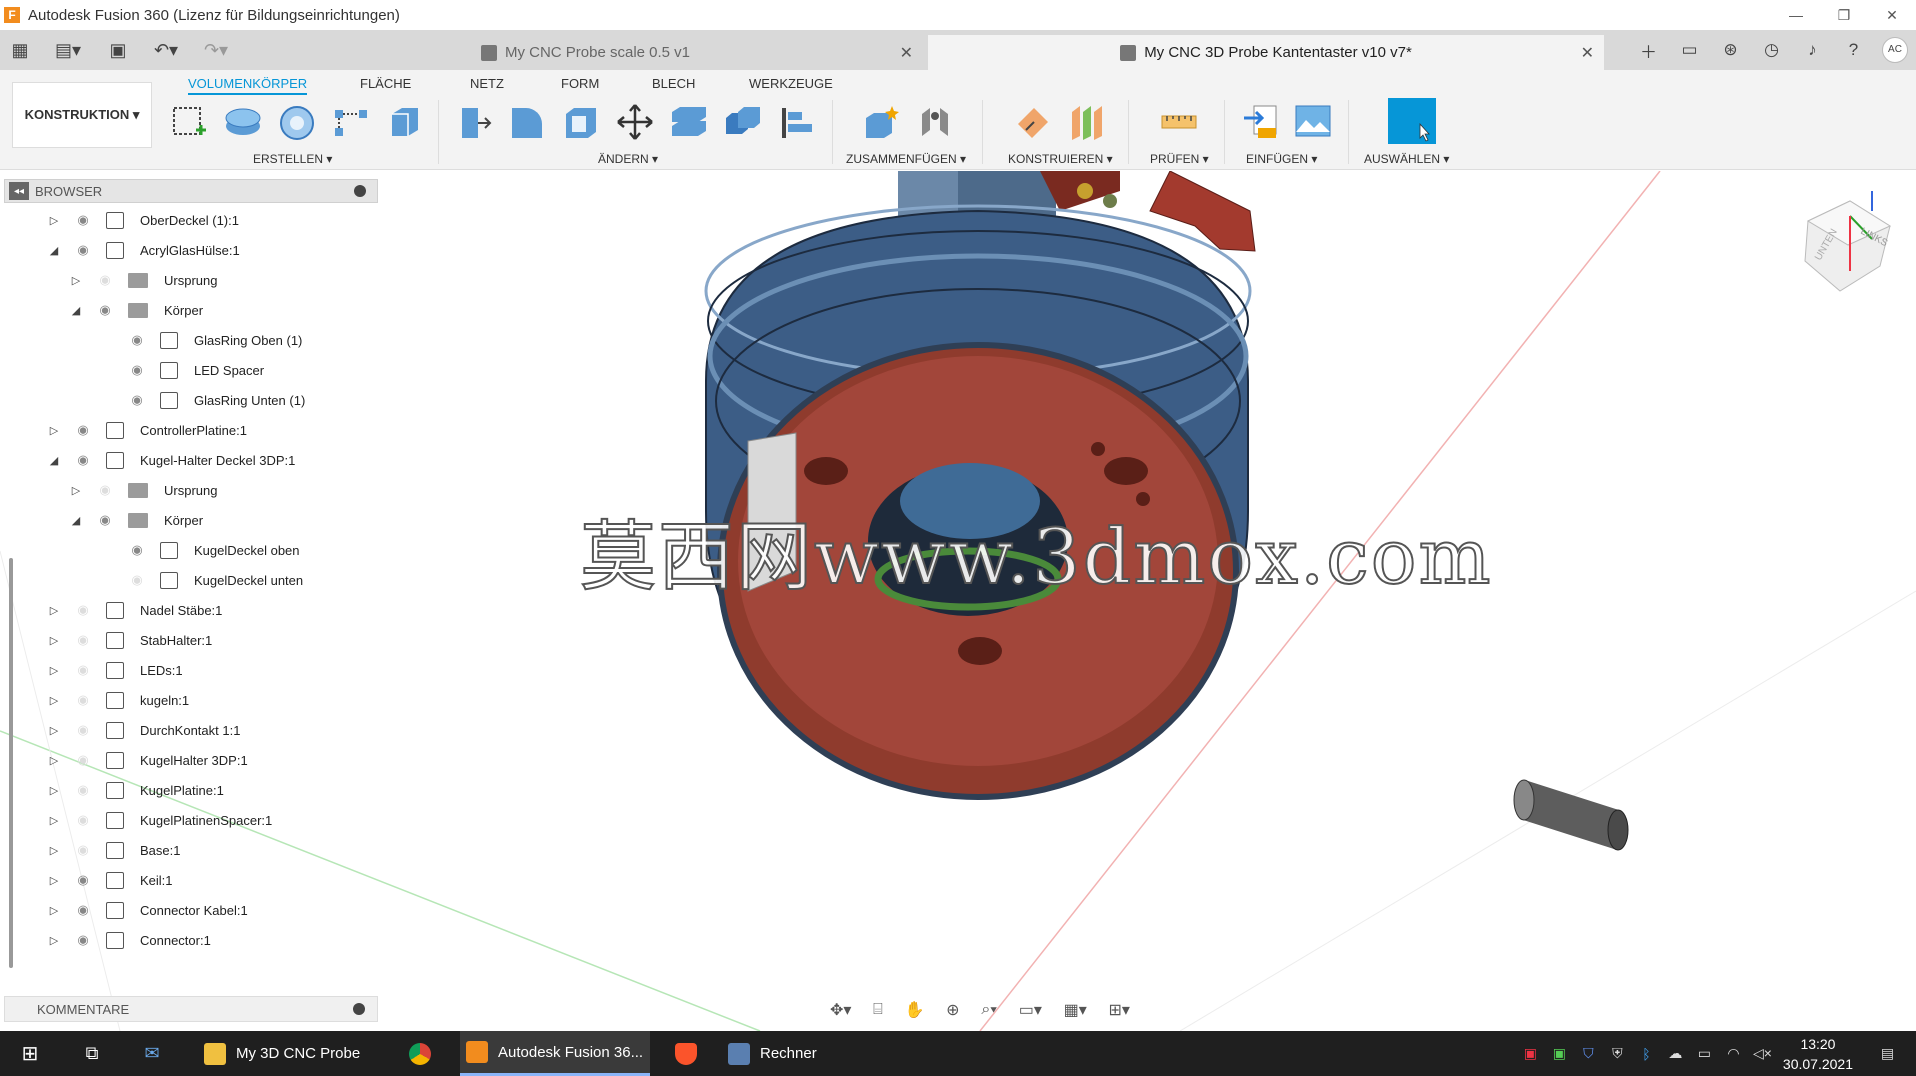 Image resolution: width=1916 pixels, height=1076 pixels. Describe the element at coordinates (1281, 159) in the screenshot. I see `group-einfuegen: EINFÜGEN ▾` at that location.